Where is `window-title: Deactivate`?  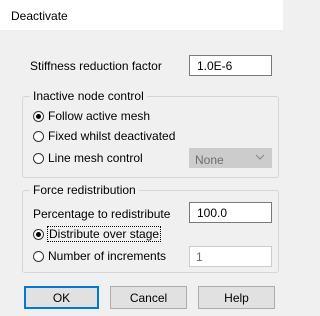
window-title: Deactivate is located at coordinates (39, 16).